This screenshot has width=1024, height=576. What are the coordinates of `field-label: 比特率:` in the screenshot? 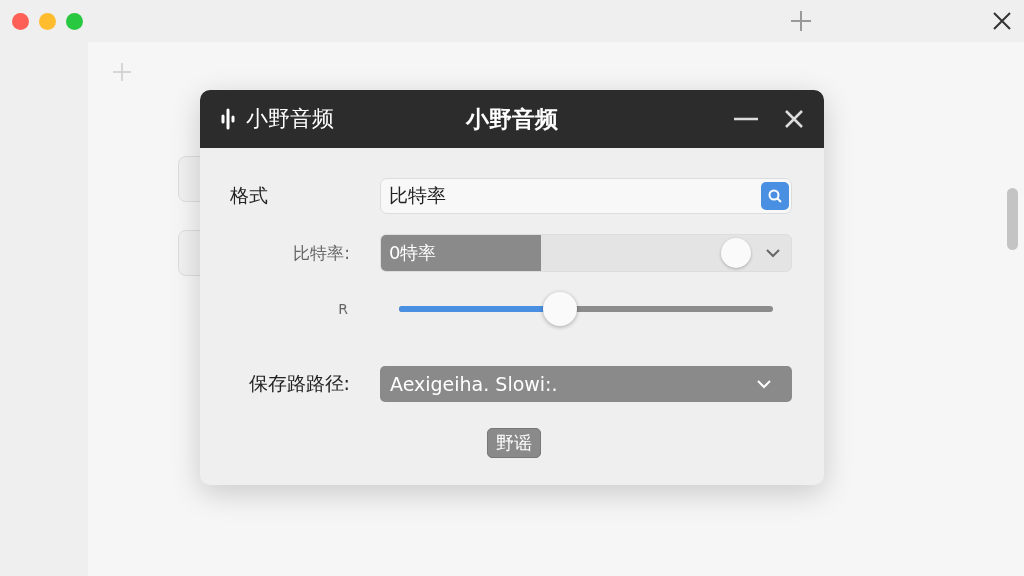 It's located at (321, 253).